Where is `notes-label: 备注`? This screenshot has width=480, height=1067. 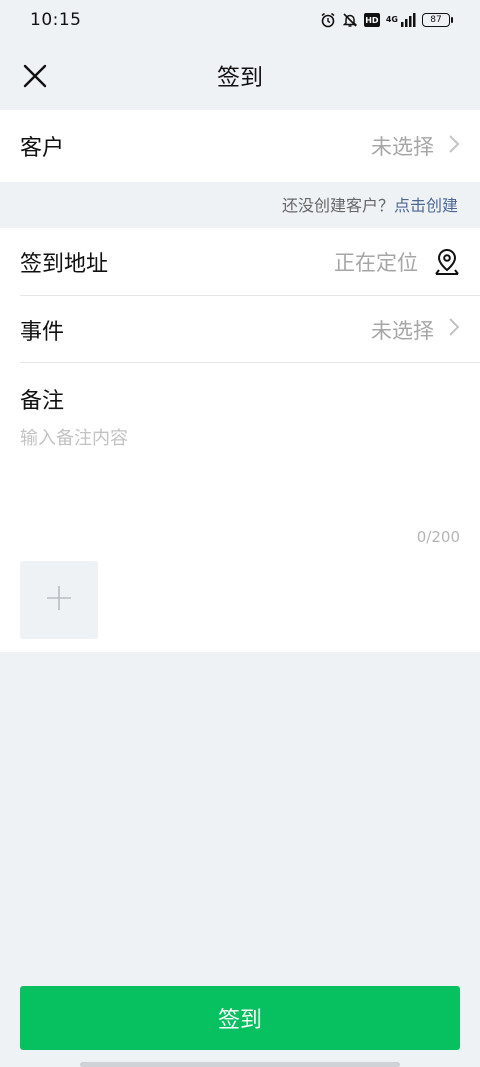
notes-label: 备注 is located at coordinates (42, 401).